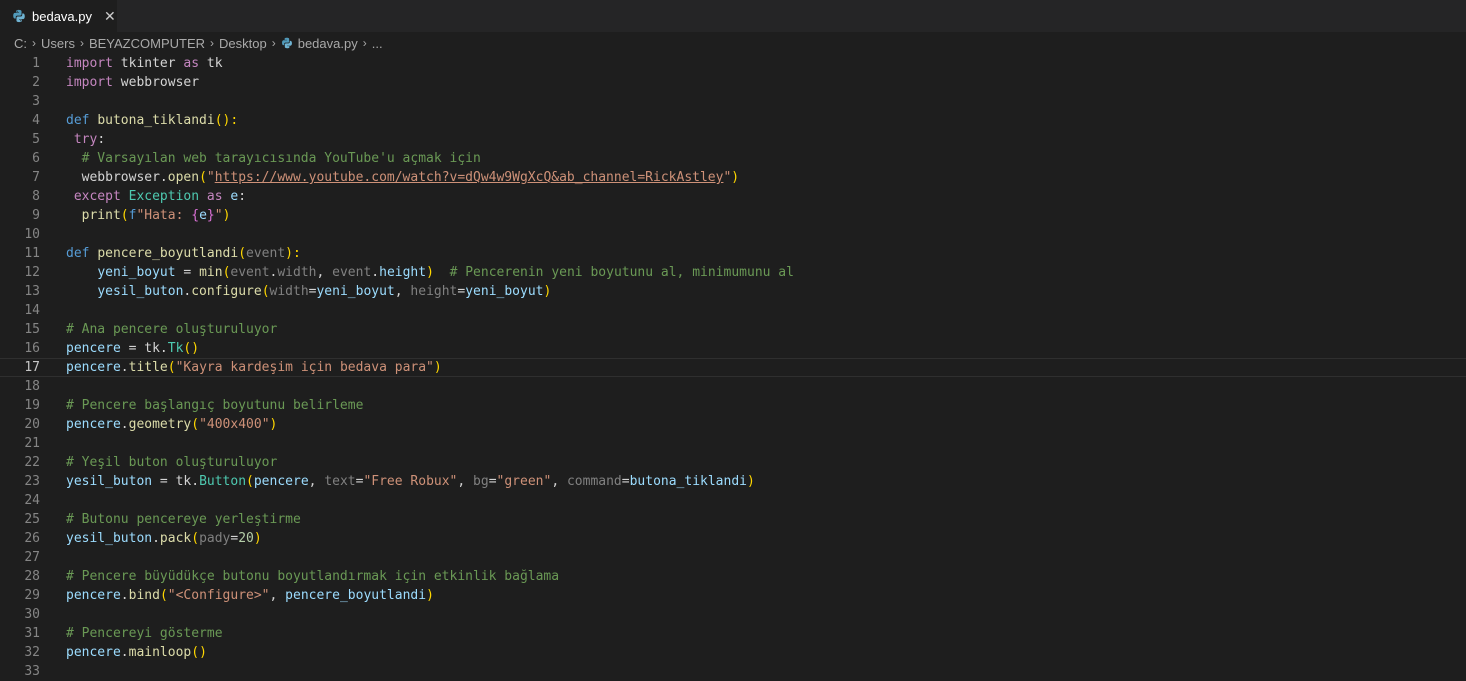 The height and width of the screenshot is (681, 1466). I want to click on line-number: 31, so click(32, 633).